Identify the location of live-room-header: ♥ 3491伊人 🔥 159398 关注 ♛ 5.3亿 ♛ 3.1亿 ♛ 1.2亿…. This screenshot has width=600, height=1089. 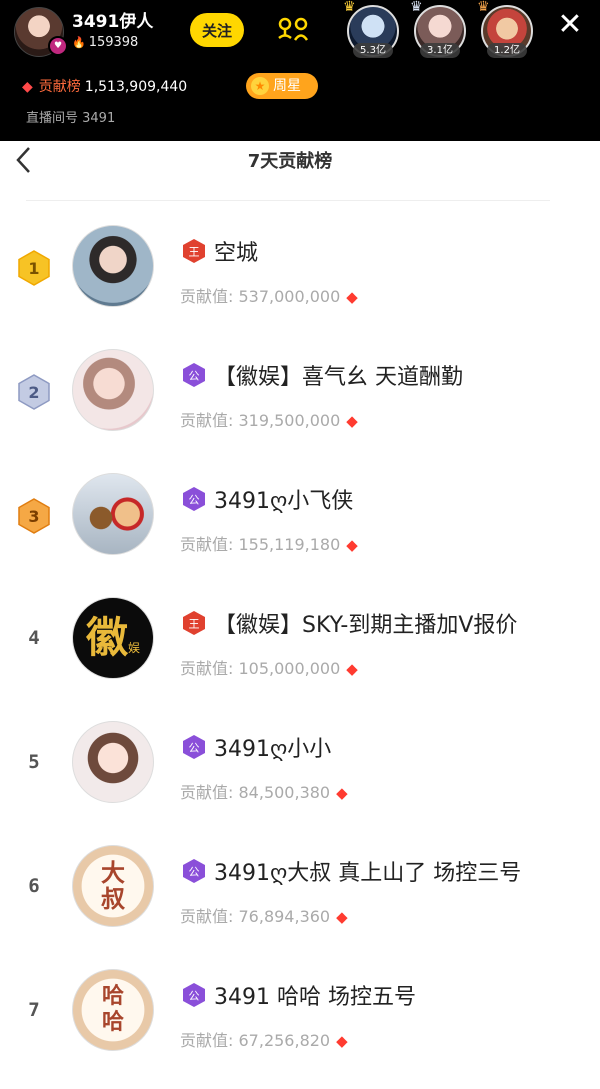
(300, 70).